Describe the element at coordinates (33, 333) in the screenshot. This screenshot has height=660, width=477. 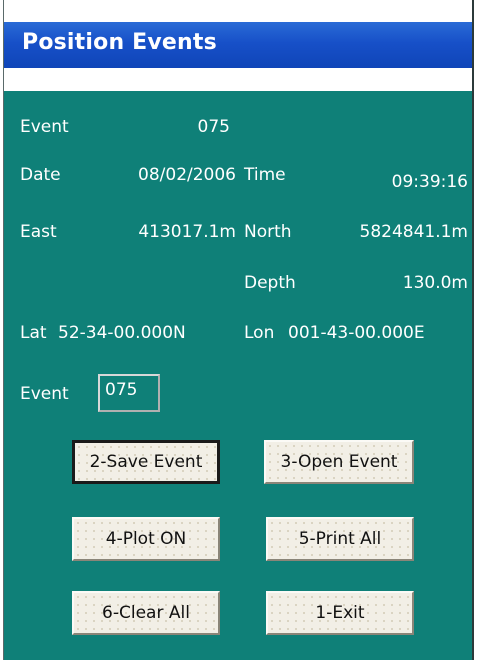
I see `lat-label: Lat` at that location.